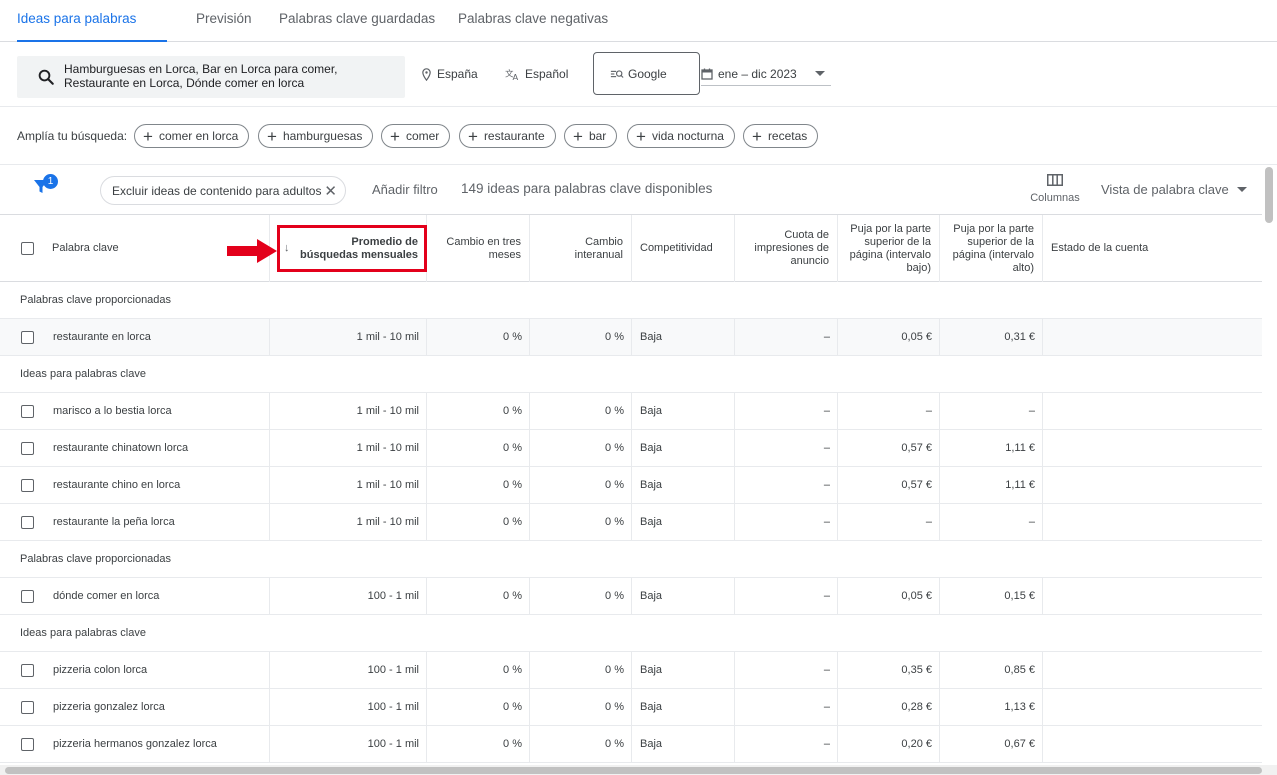 Image resolution: width=1277 pixels, height=775 pixels. What do you see at coordinates (1100, 248) in the screenshot?
I see `account-status-label: Estado de la cuenta` at bounding box center [1100, 248].